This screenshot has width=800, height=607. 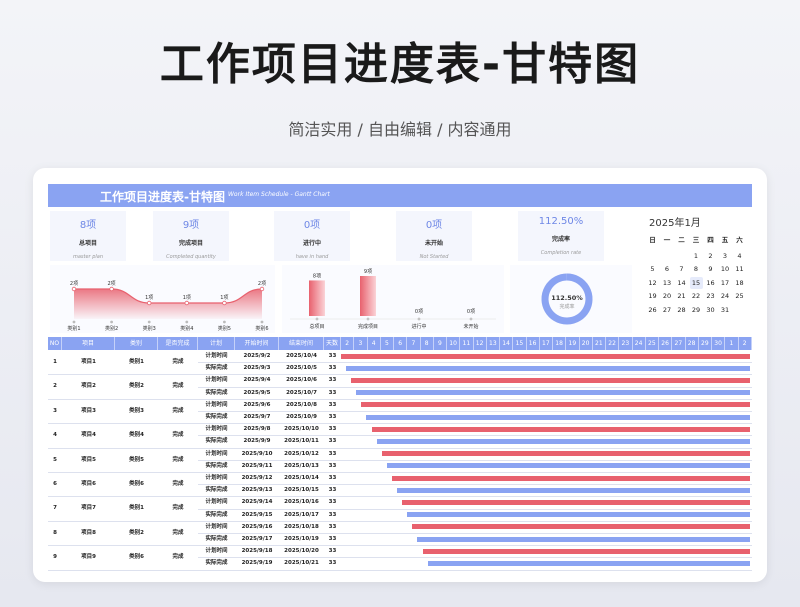 What do you see at coordinates (224, 328) in the screenshot?
I see `area-category-label: 类别5` at bounding box center [224, 328].